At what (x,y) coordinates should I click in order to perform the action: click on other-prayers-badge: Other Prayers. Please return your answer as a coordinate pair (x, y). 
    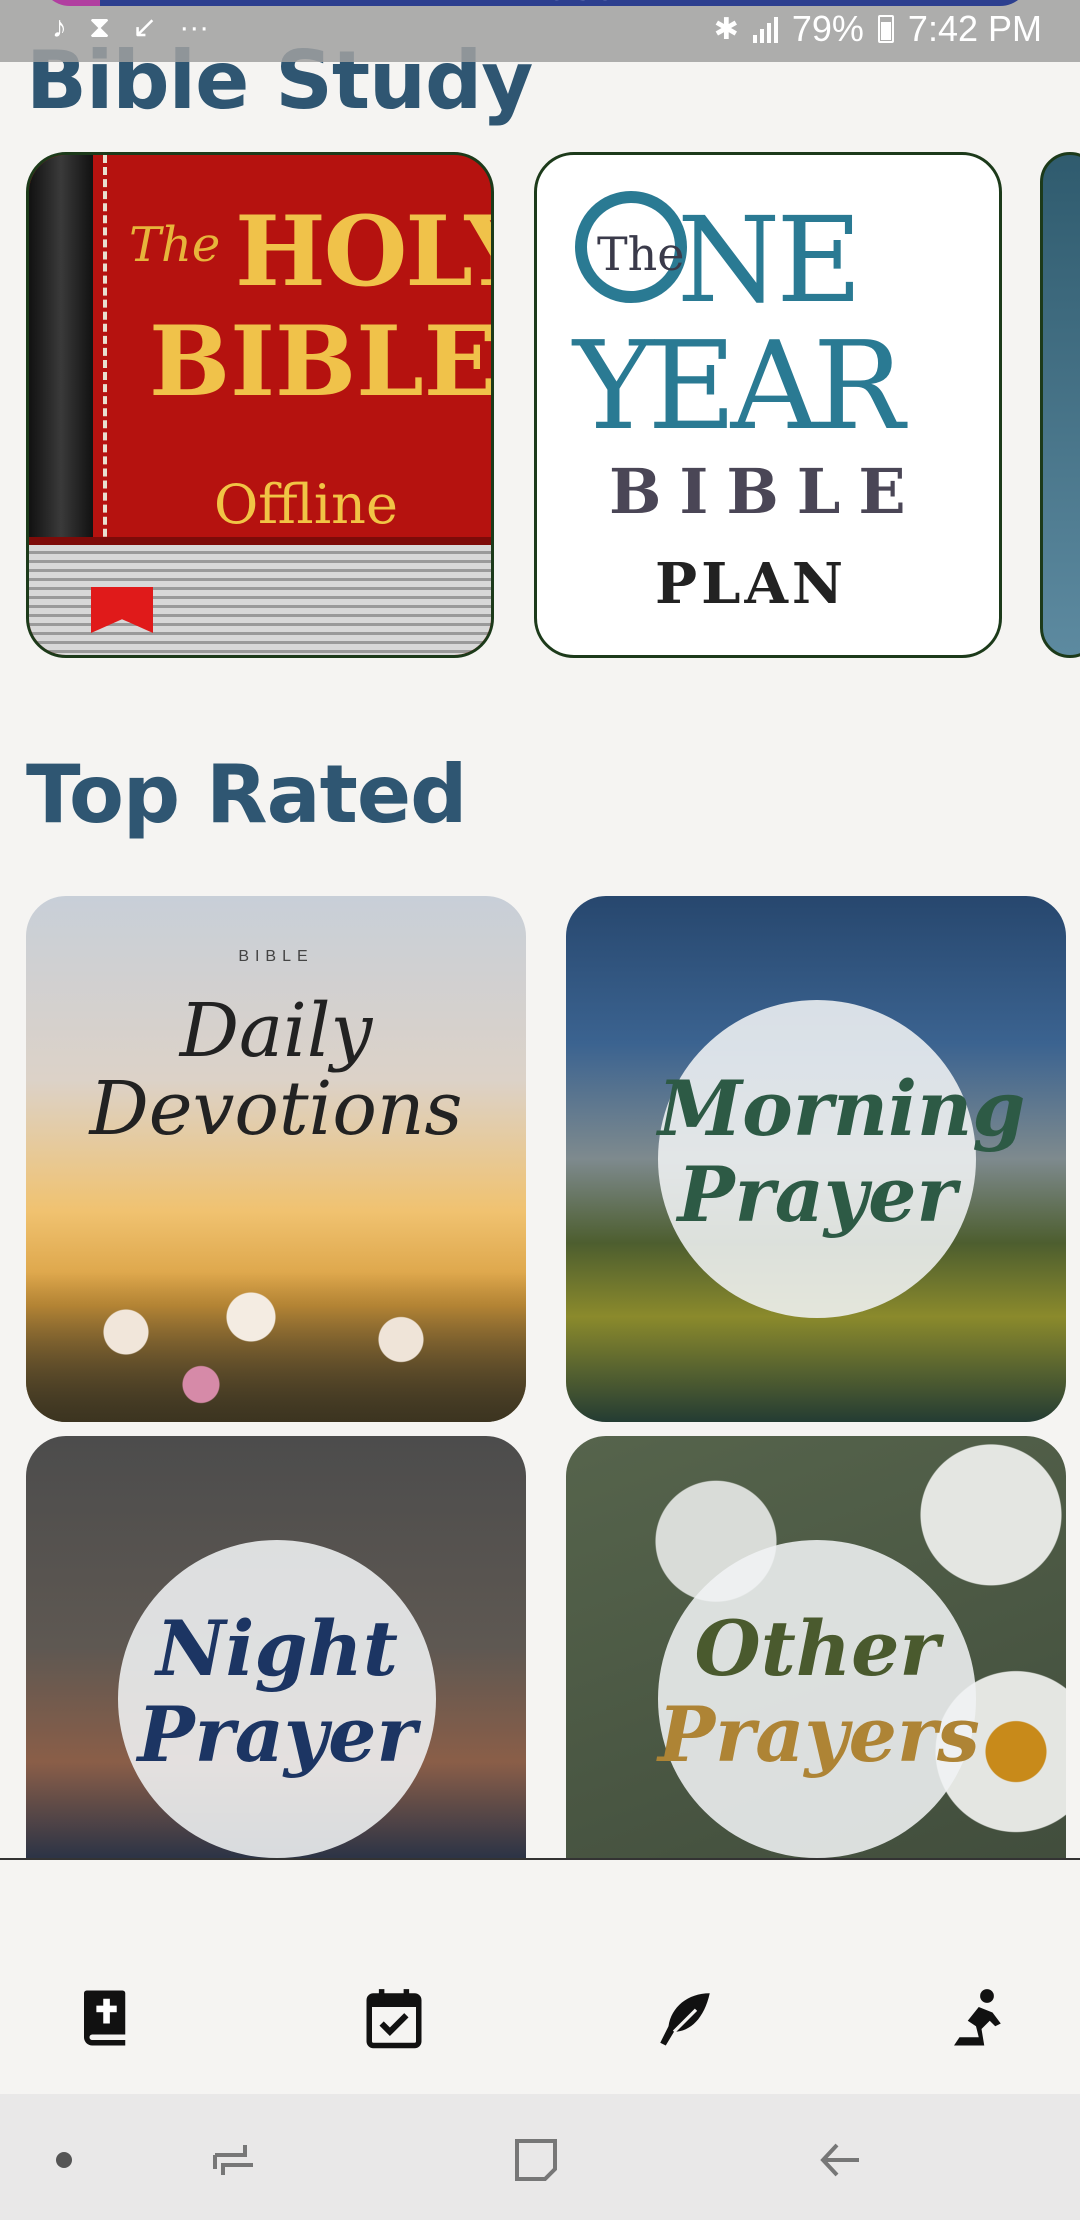
    Looking at the image, I should click on (819, 1699).